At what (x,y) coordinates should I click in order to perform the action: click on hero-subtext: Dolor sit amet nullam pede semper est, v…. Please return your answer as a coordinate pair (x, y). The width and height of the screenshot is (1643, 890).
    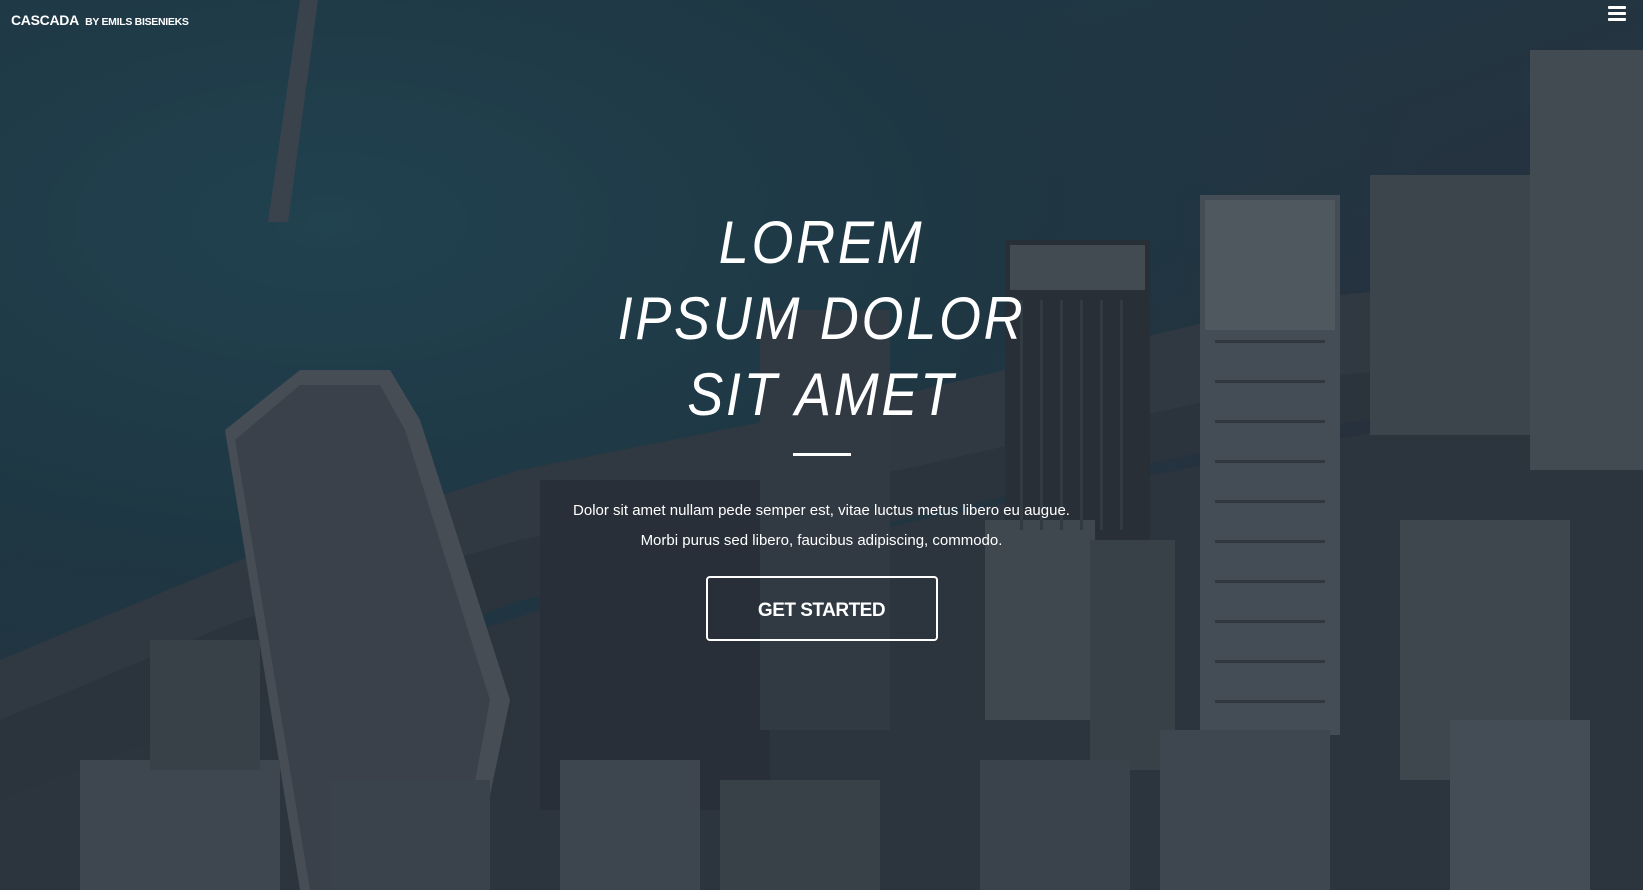
    Looking at the image, I should click on (821, 526).